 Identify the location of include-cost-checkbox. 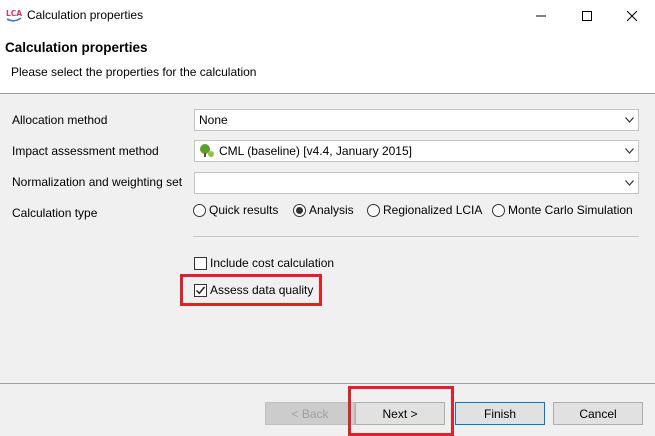
(200, 263).